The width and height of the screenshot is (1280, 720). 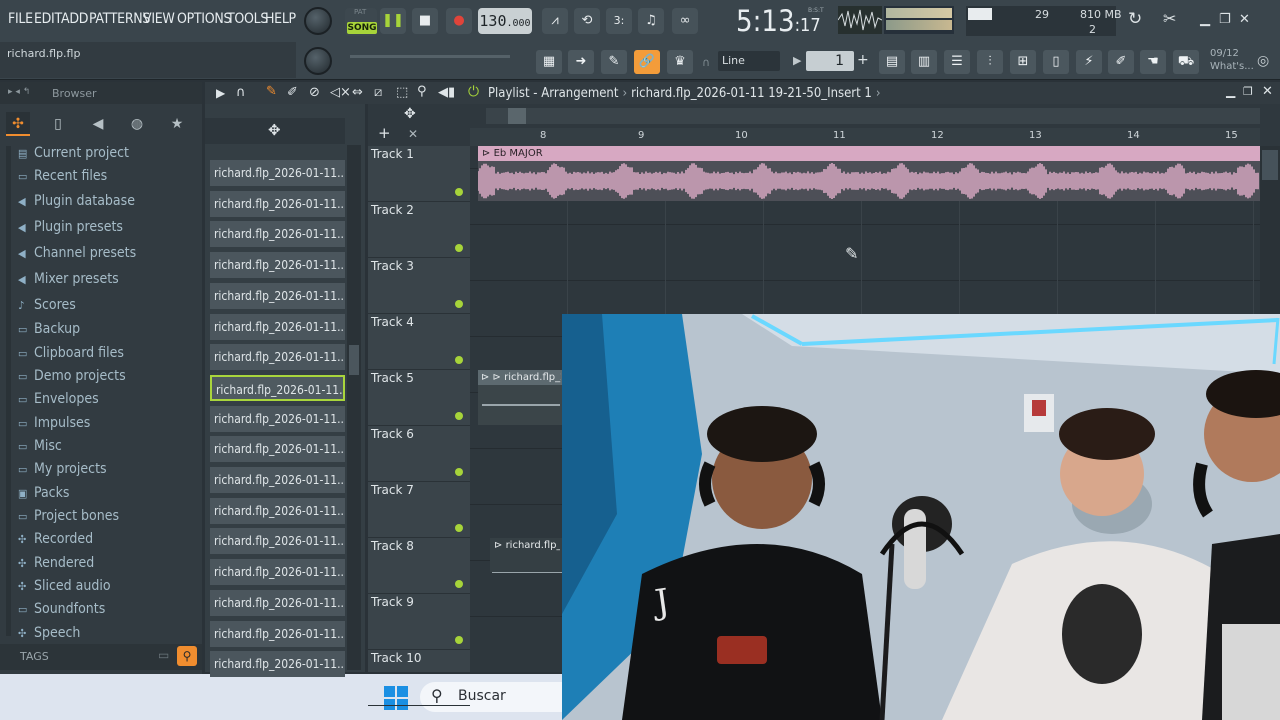 I want to click on browser-item-current-project: ▤ Current project, so click(x=73, y=153).